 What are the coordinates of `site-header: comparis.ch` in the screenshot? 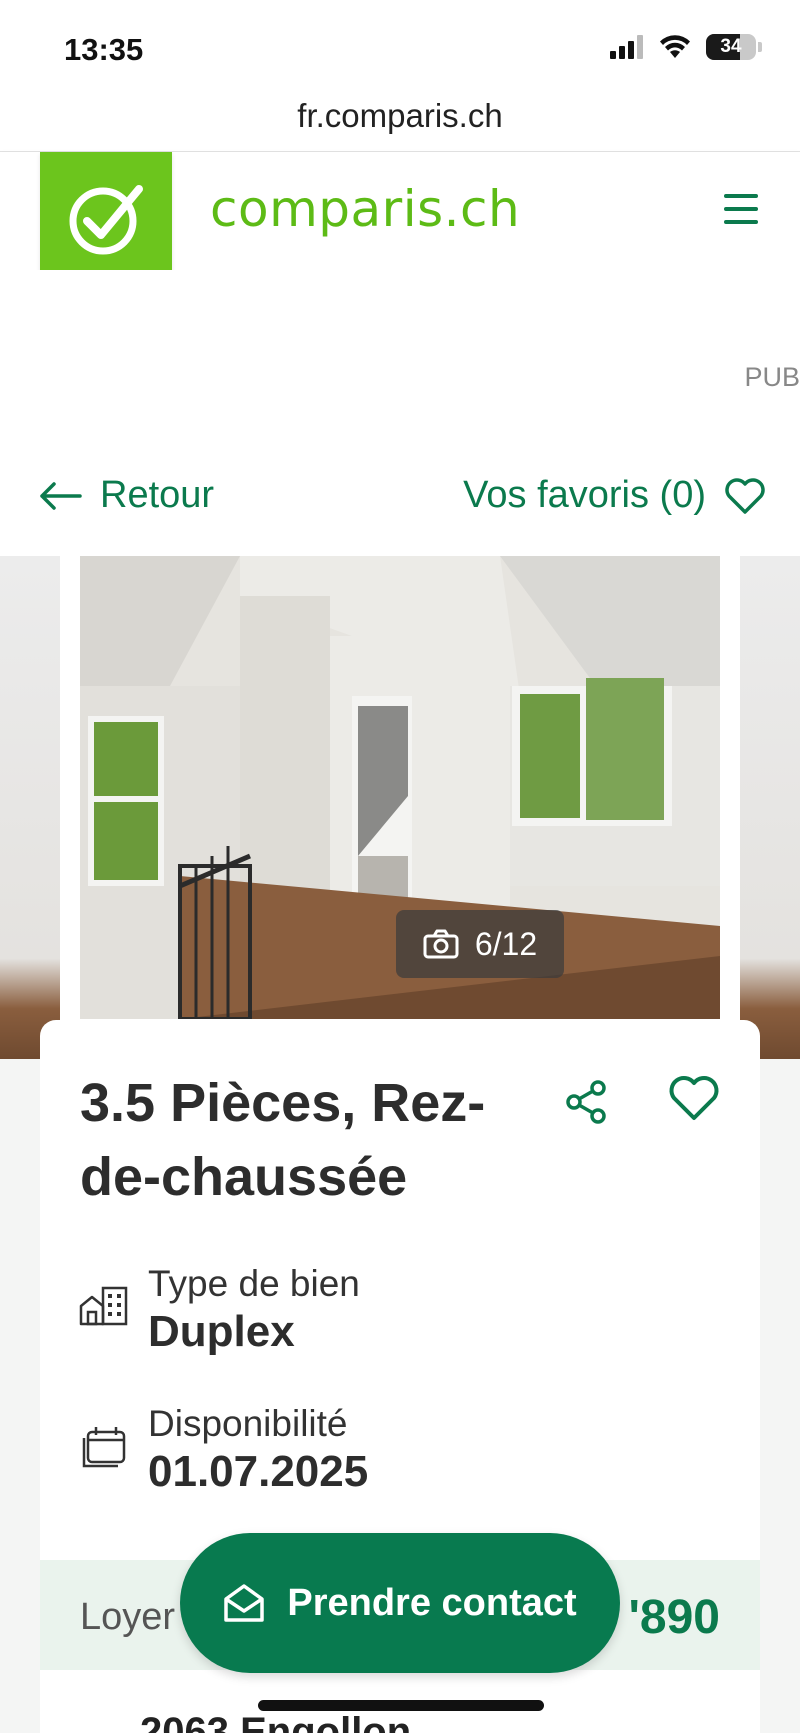 It's located at (400, 218).